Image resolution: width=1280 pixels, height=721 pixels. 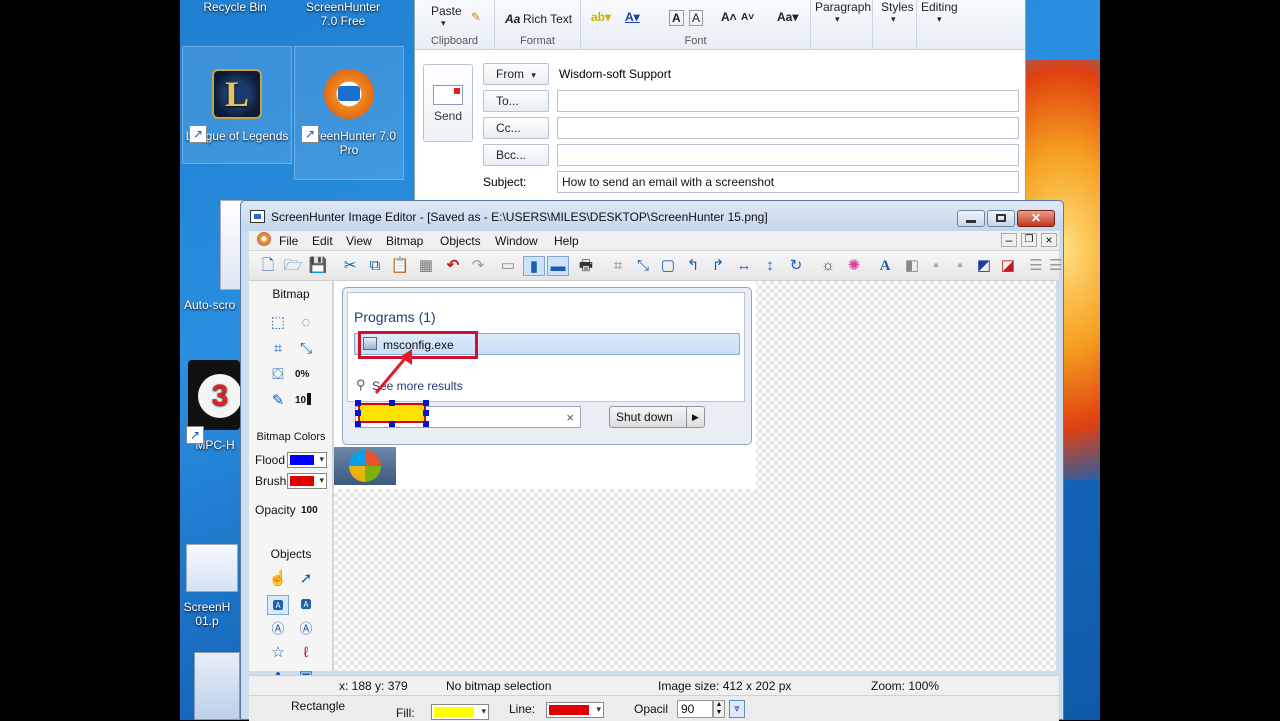 What do you see at coordinates (719, 709) in the screenshot?
I see `opacity-spinner: ▲ ▼` at bounding box center [719, 709].